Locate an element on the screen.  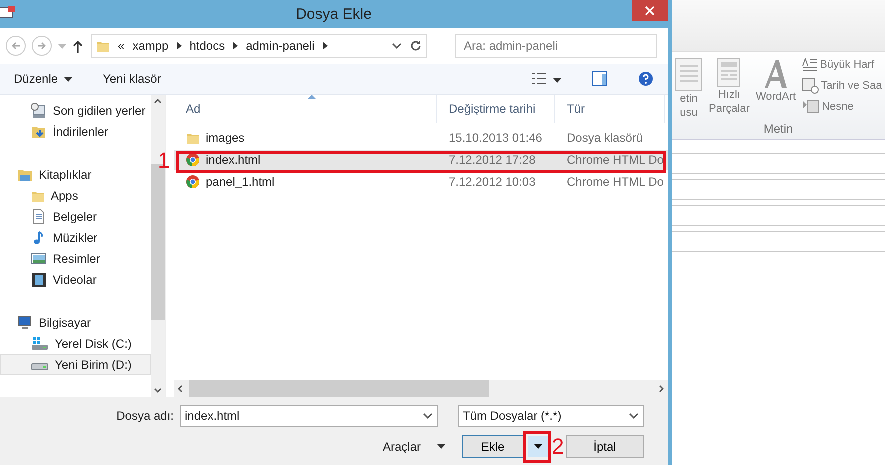
system-drive-icon is located at coordinates (40, 344).